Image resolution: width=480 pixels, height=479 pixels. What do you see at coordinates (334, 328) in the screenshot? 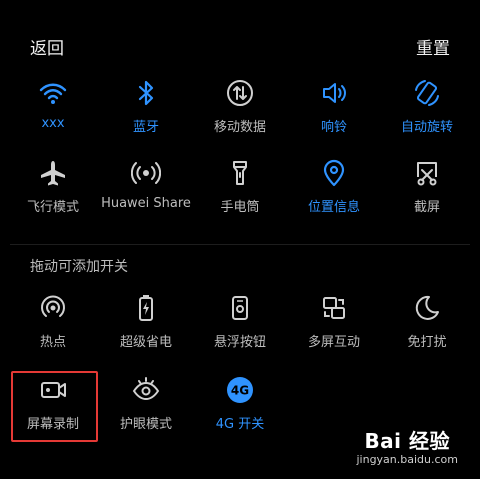
I see `tile-multi-screen: 多屏互动` at bounding box center [334, 328].